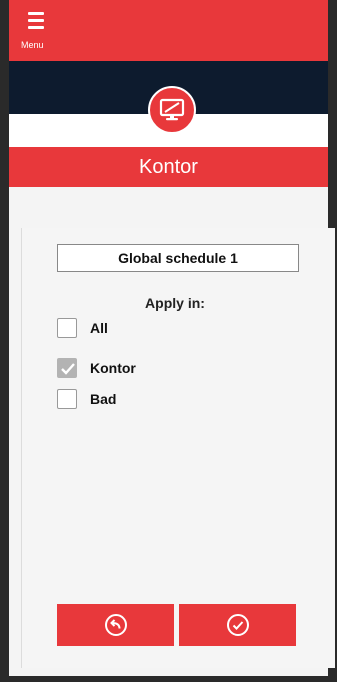 The image size is (337, 682). What do you see at coordinates (99, 328) in the screenshot?
I see `checkbox-label: All` at bounding box center [99, 328].